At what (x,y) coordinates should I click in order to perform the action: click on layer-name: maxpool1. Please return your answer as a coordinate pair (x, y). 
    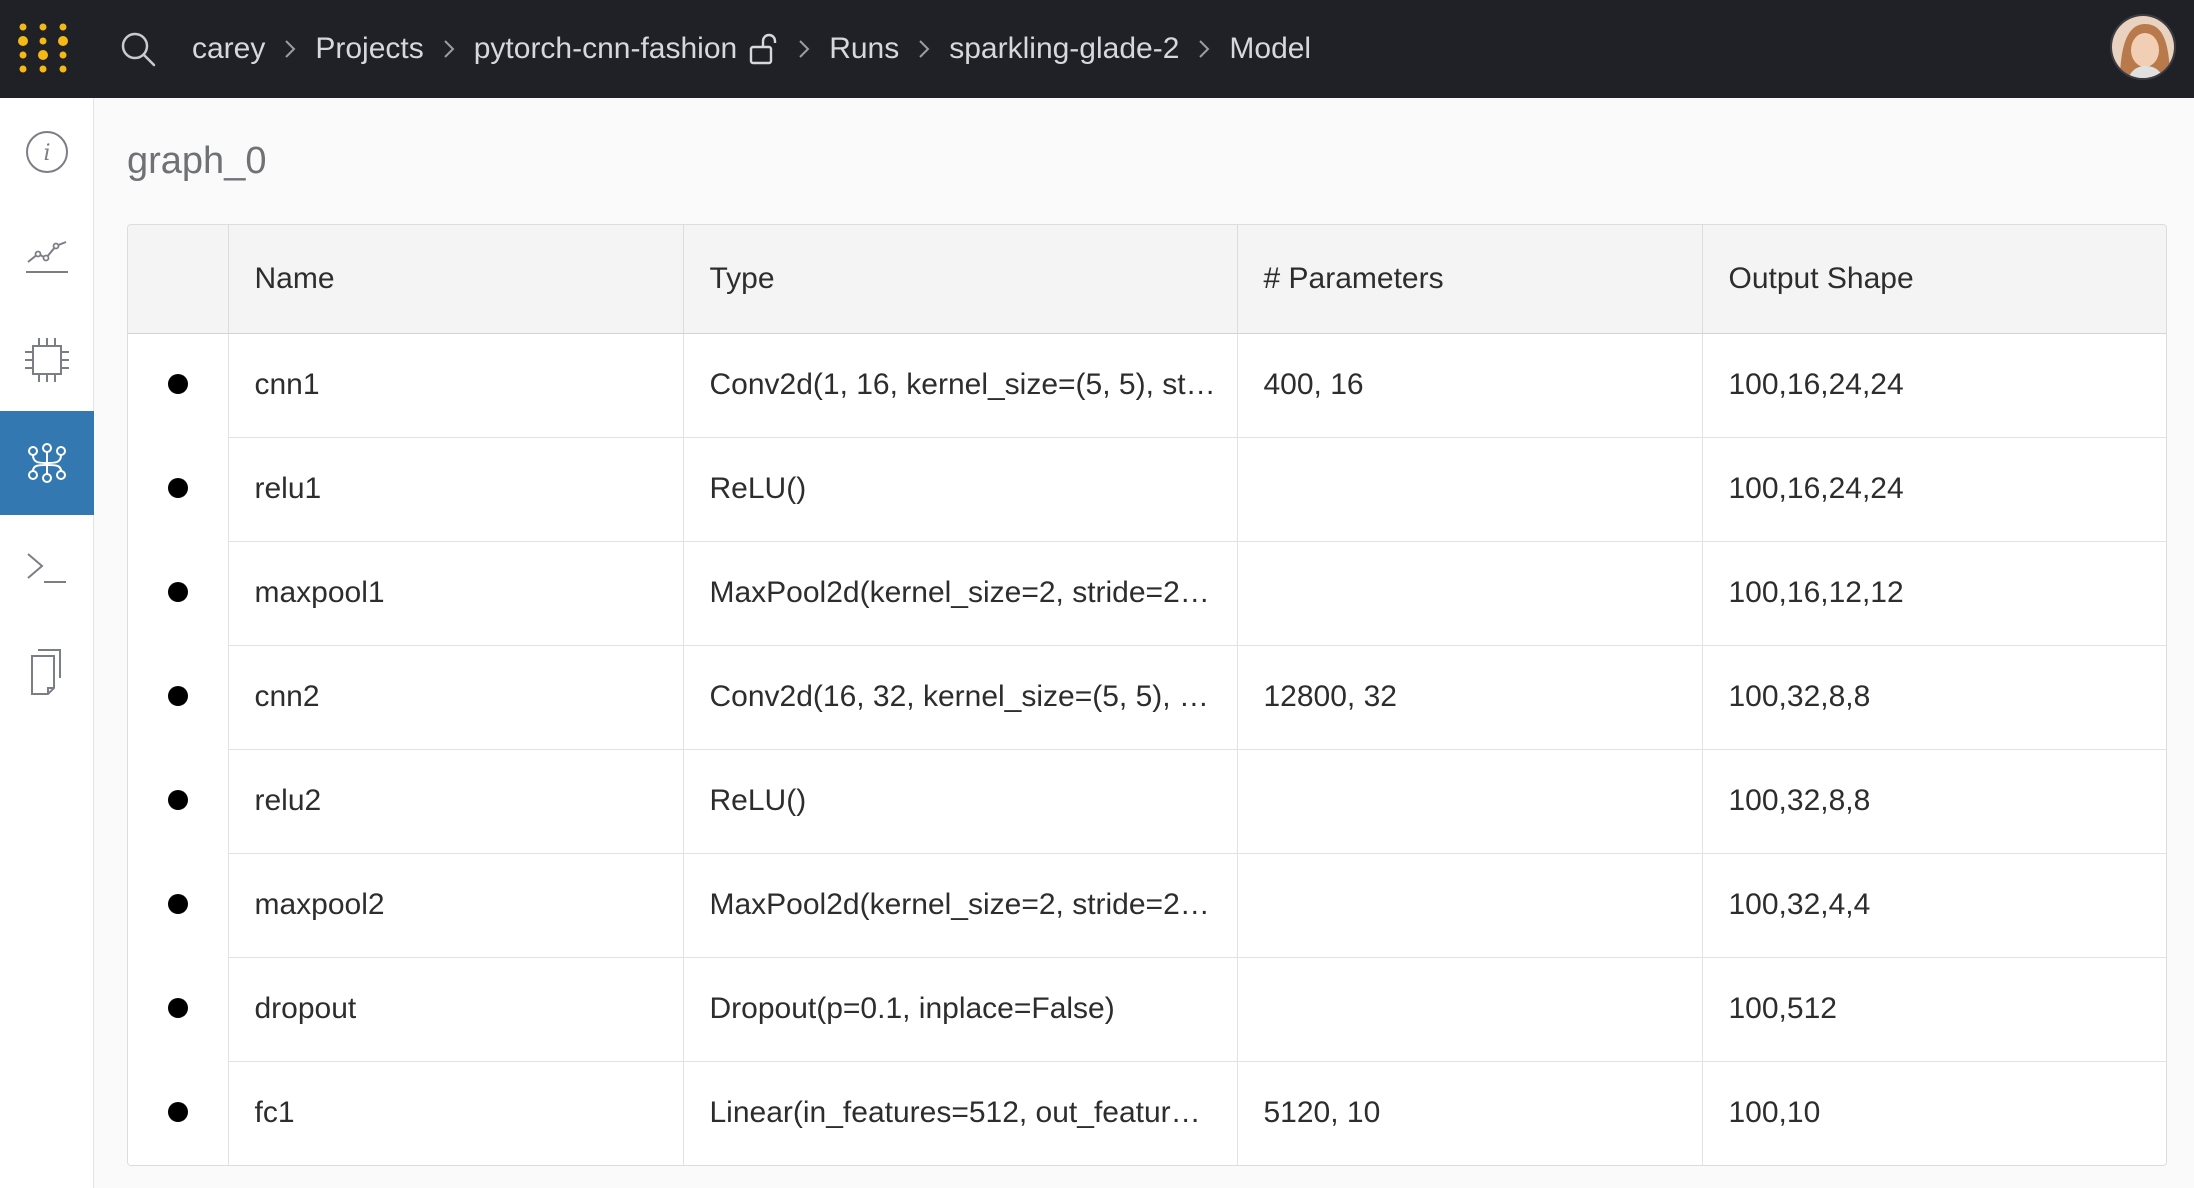
    Looking at the image, I should click on (456, 593).